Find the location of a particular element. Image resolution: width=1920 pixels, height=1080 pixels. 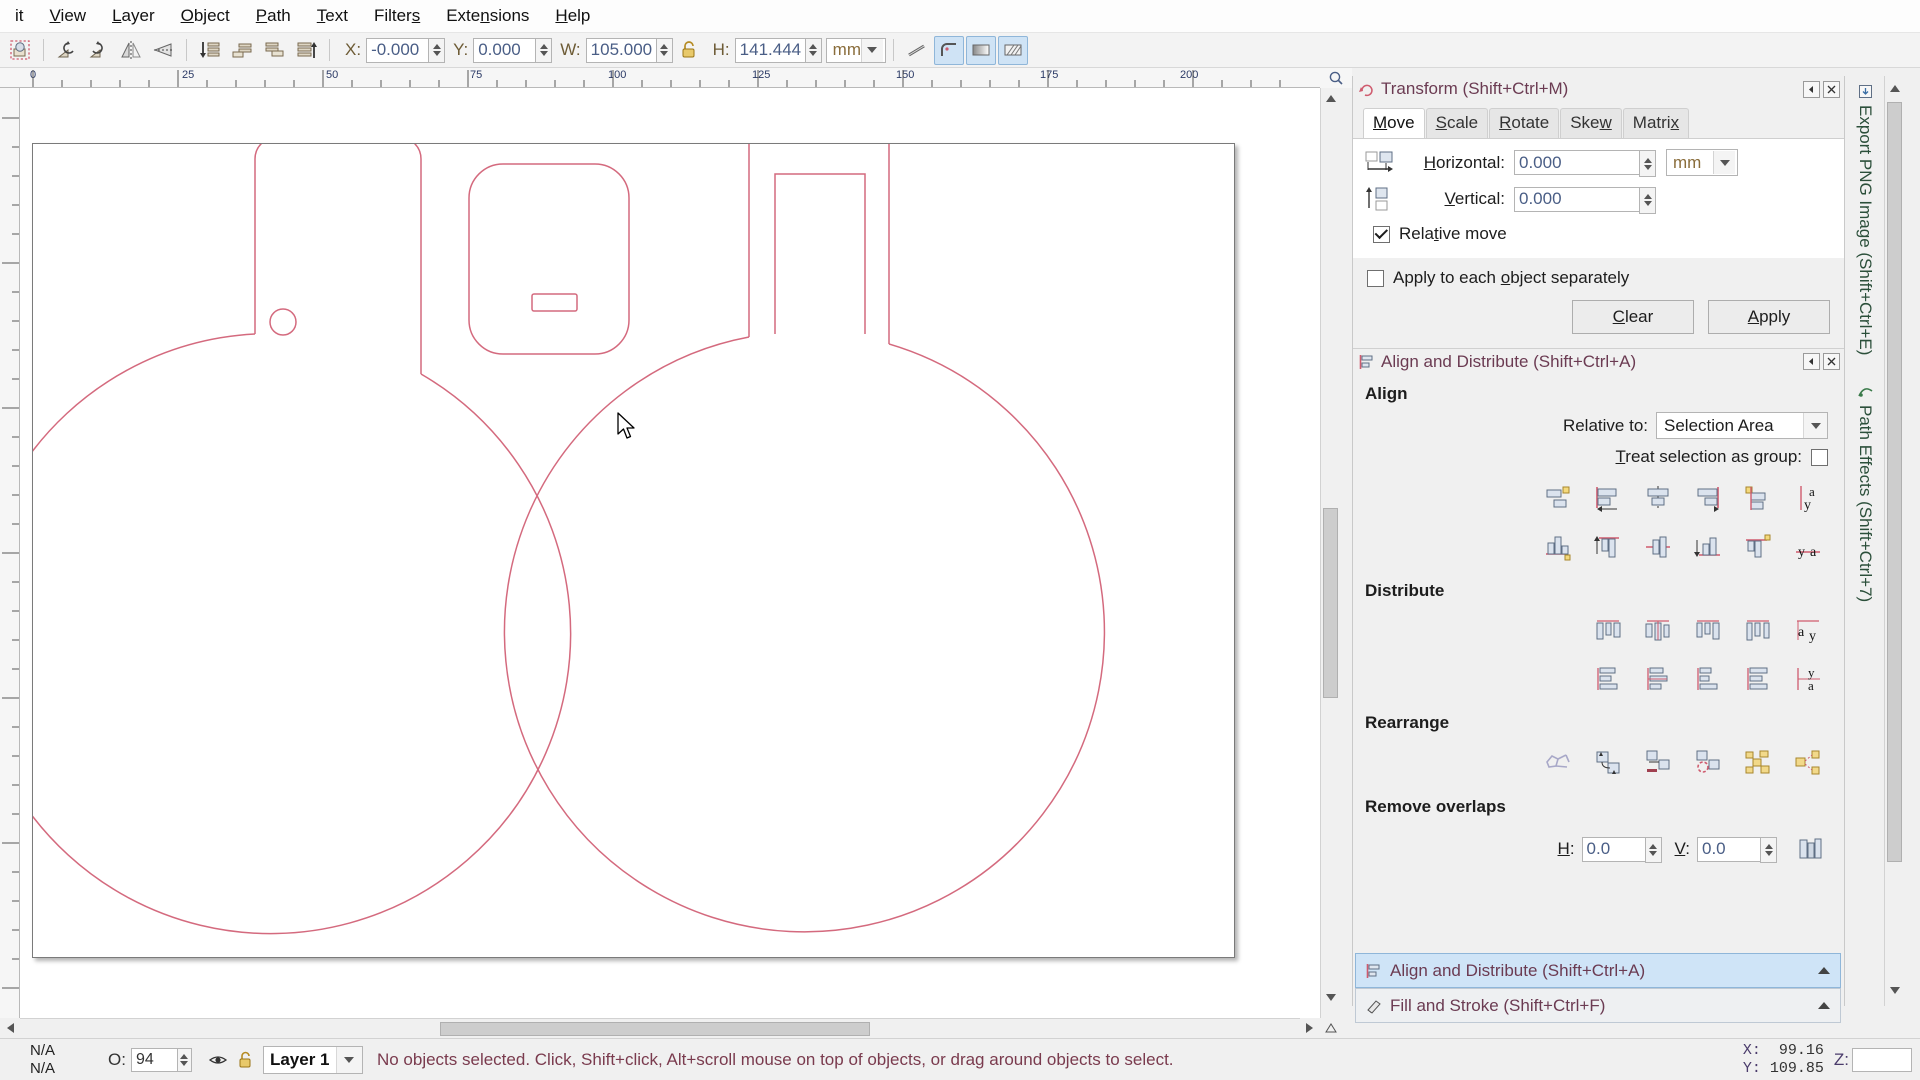

affect-rounded-corners-icon is located at coordinates (948, 50).